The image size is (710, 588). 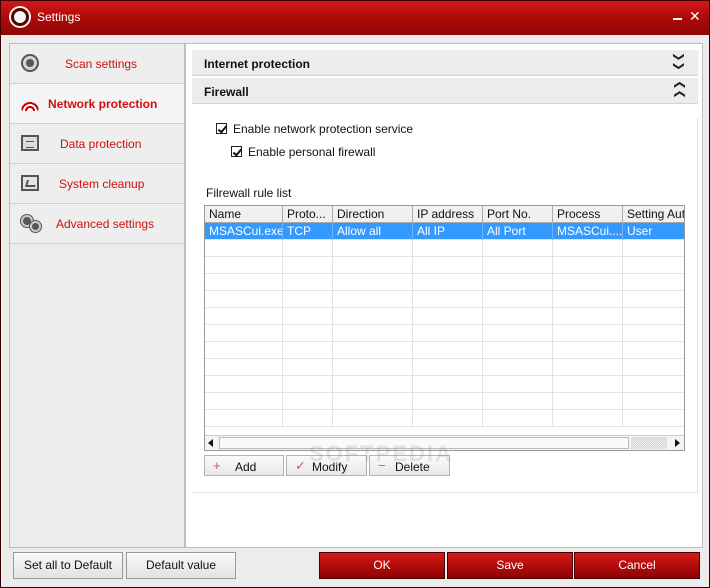 I want to click on column-header-setting-author: Setting Aut, so click(x=653, y=214).